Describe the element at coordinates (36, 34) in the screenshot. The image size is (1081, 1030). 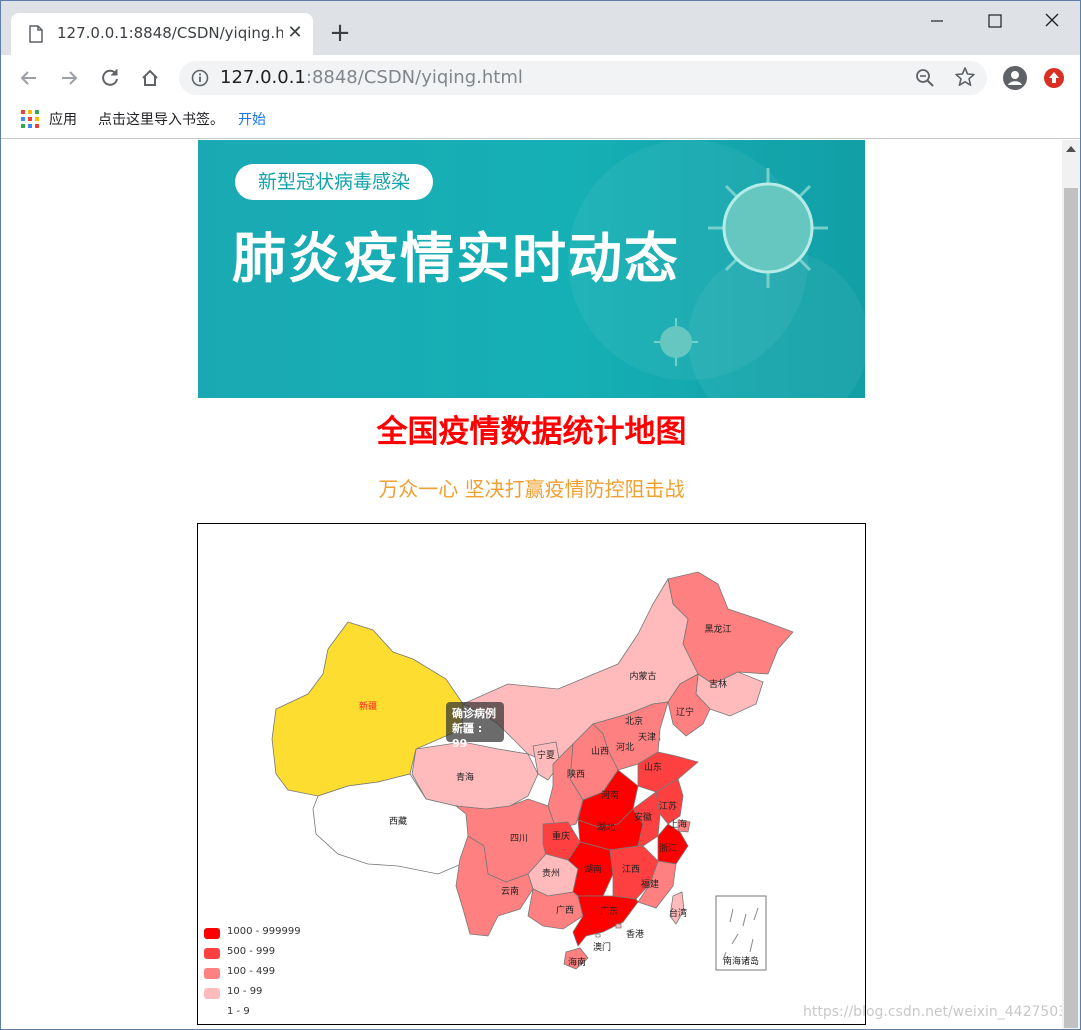
I see `page-icon` at that location.